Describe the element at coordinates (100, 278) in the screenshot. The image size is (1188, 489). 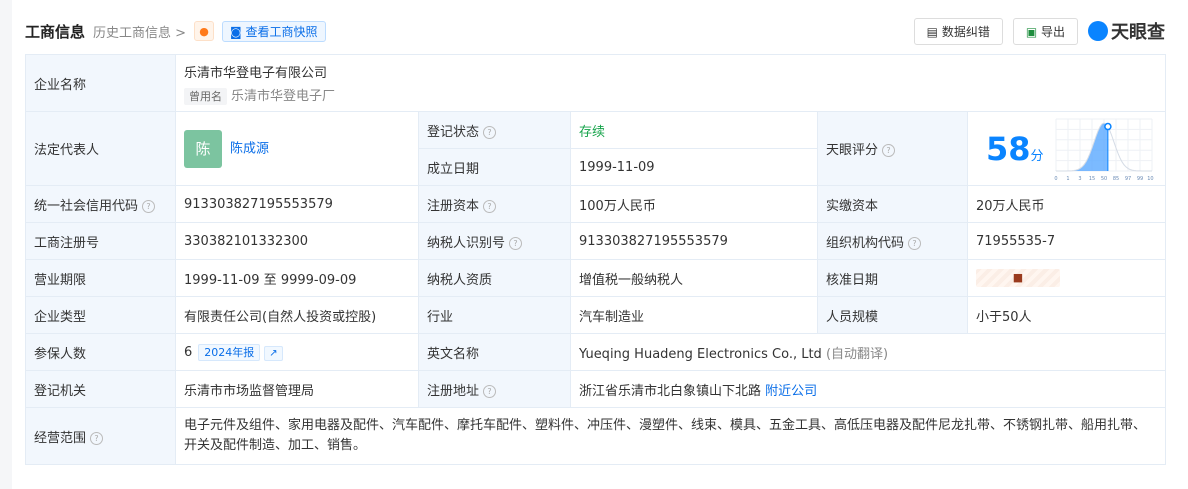
I see `label: 营业期限` at that location.